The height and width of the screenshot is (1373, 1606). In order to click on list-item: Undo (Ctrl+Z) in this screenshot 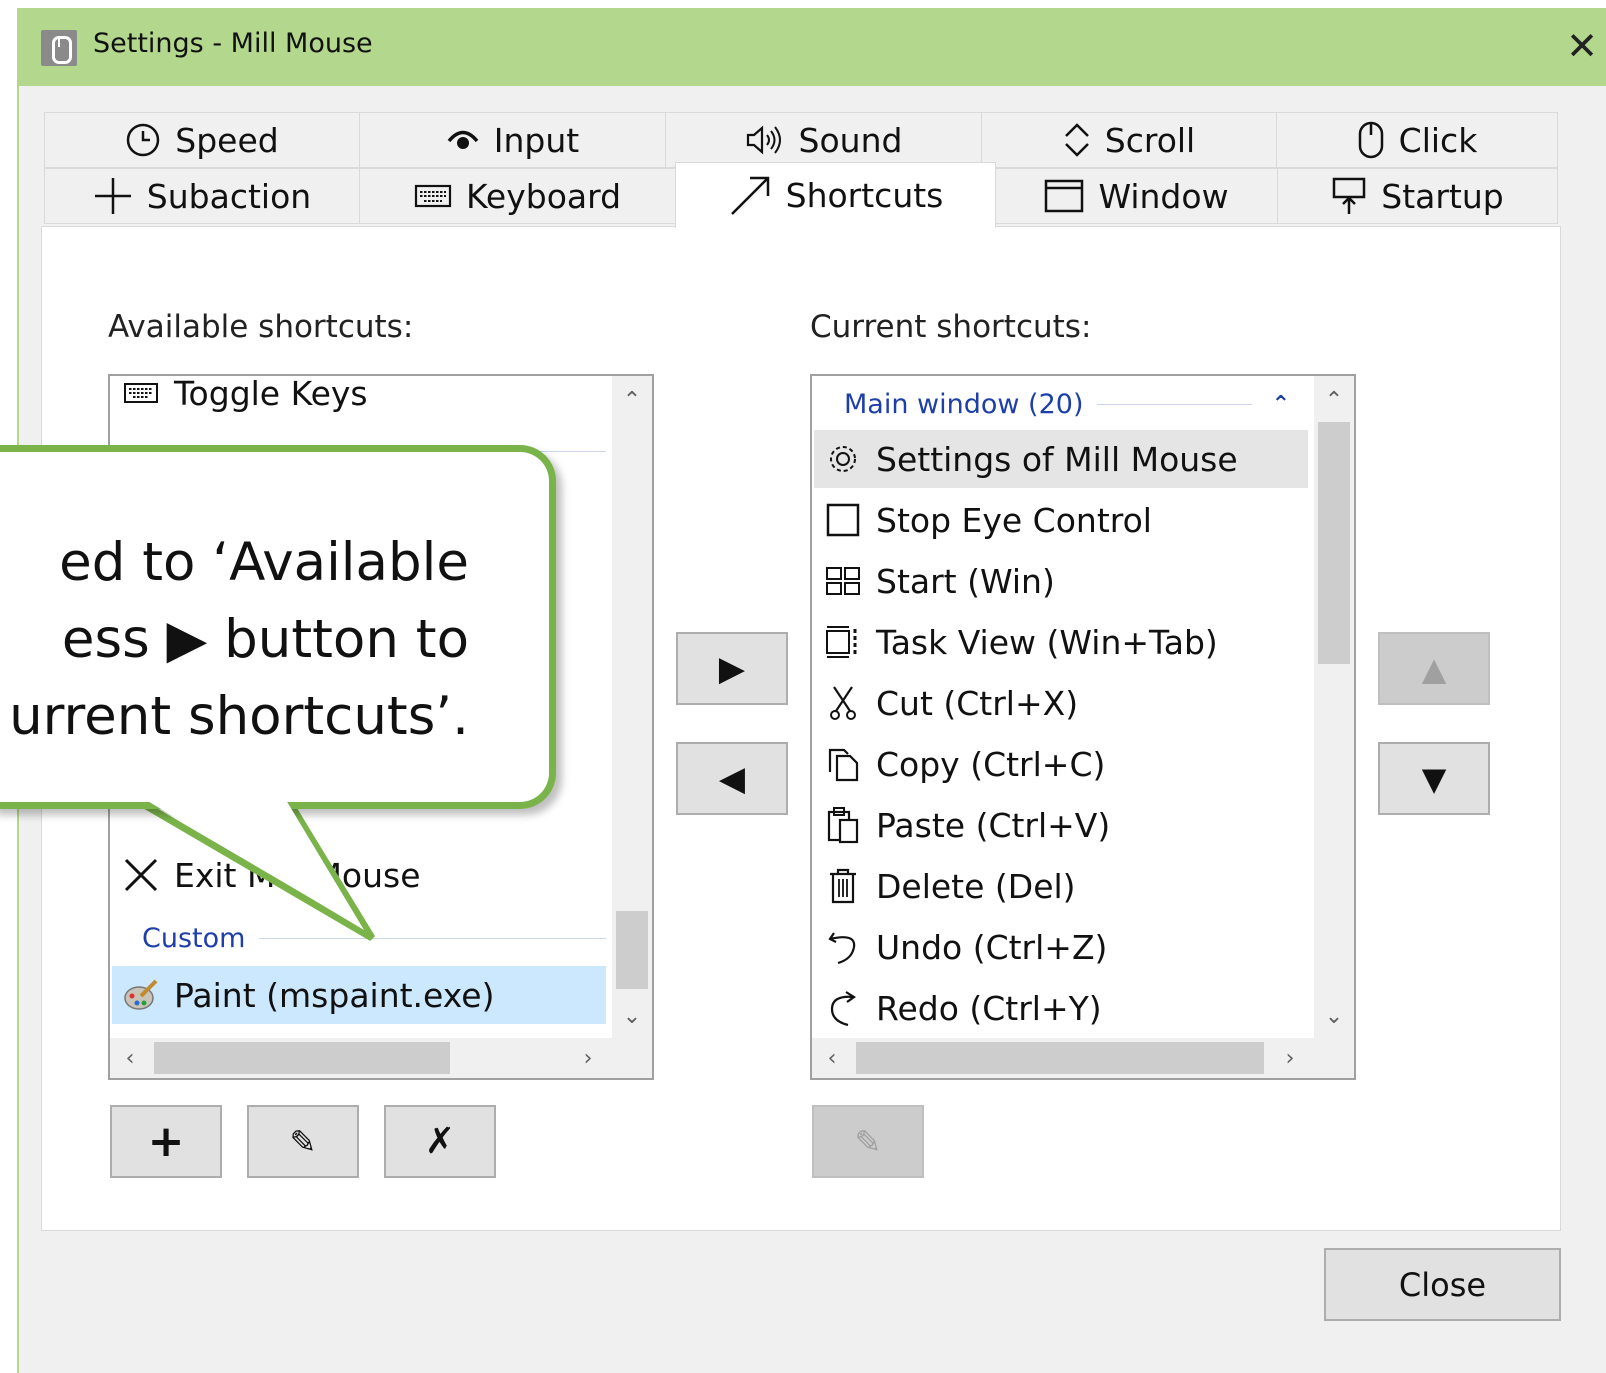, I will do `click(1061, 947)`.